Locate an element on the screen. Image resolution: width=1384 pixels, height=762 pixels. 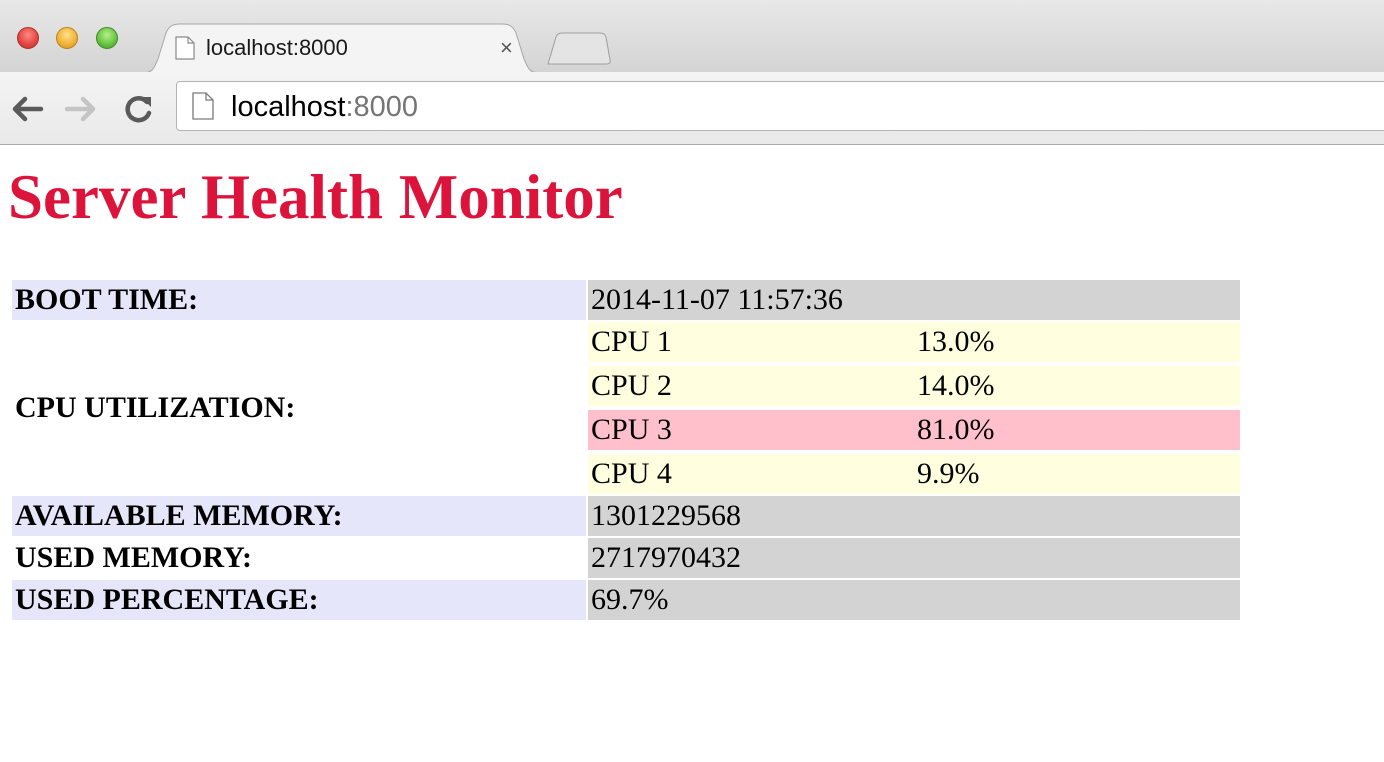
used-percentage-value: 69.7% is located at coordinates (914, 600).